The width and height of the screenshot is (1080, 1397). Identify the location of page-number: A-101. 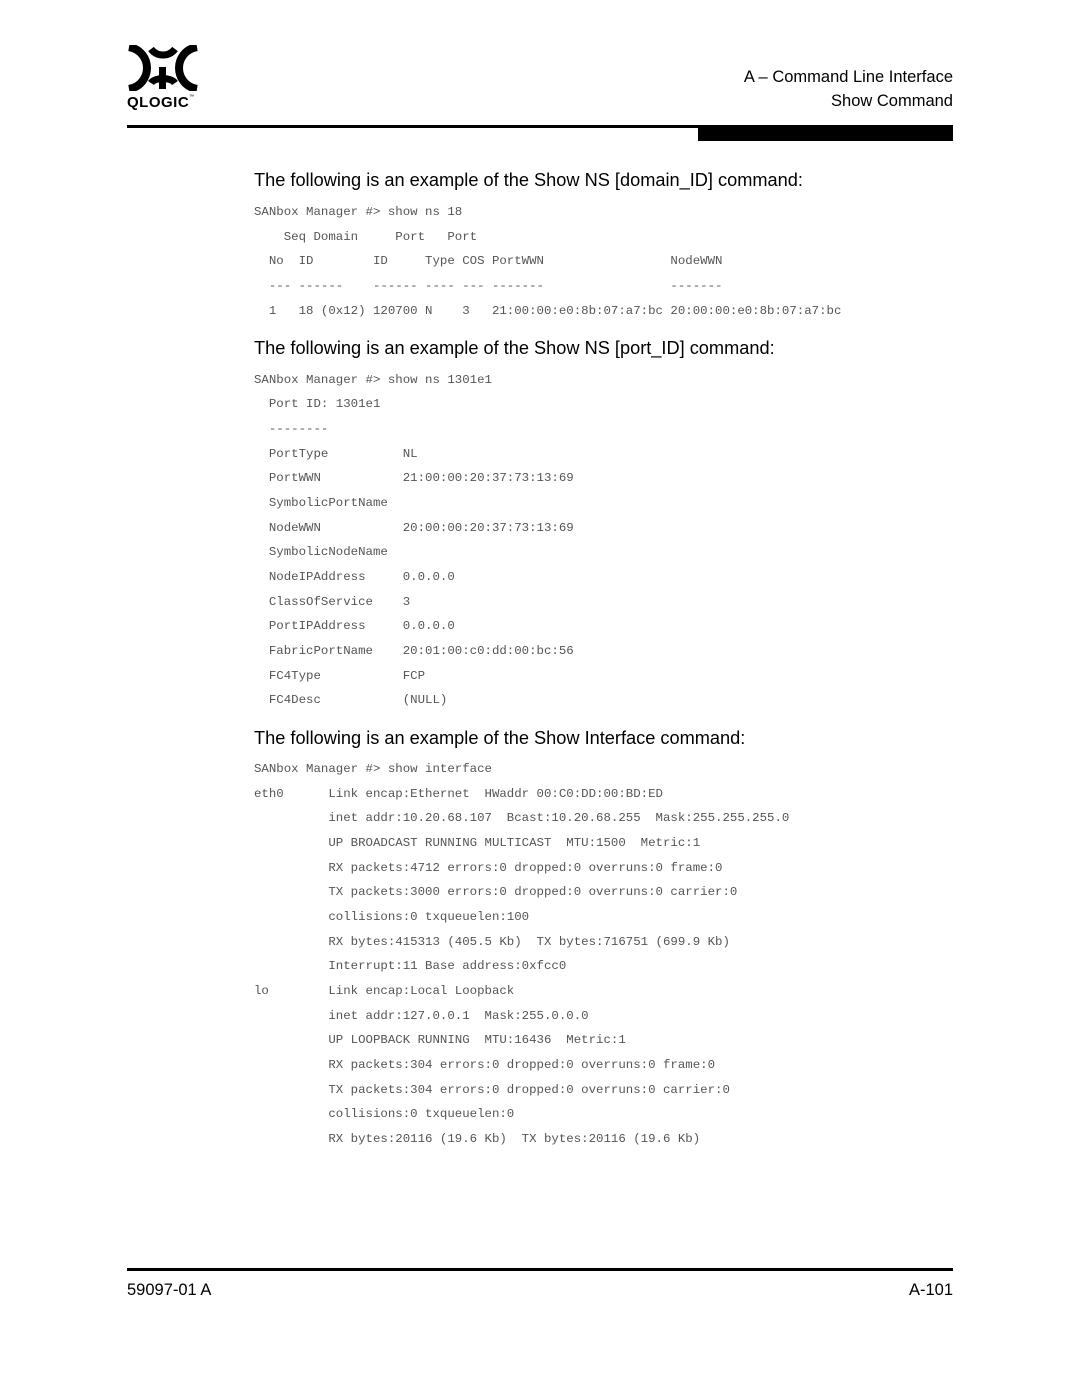
(930, 1290).